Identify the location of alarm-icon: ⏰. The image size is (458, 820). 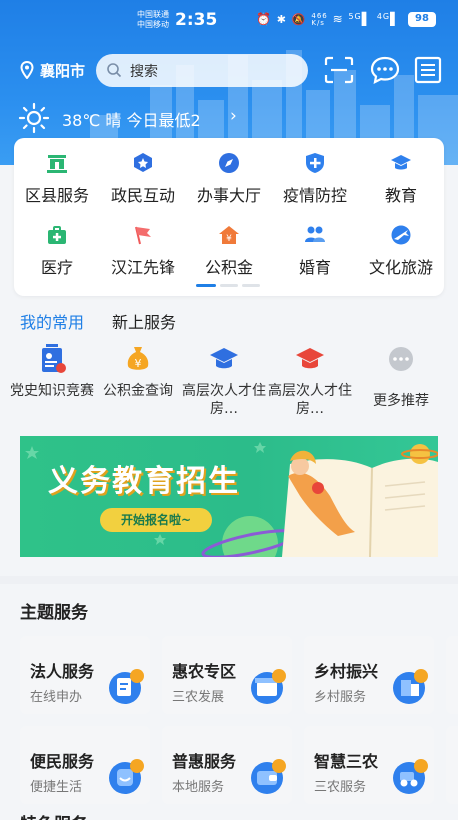
(264, 19).